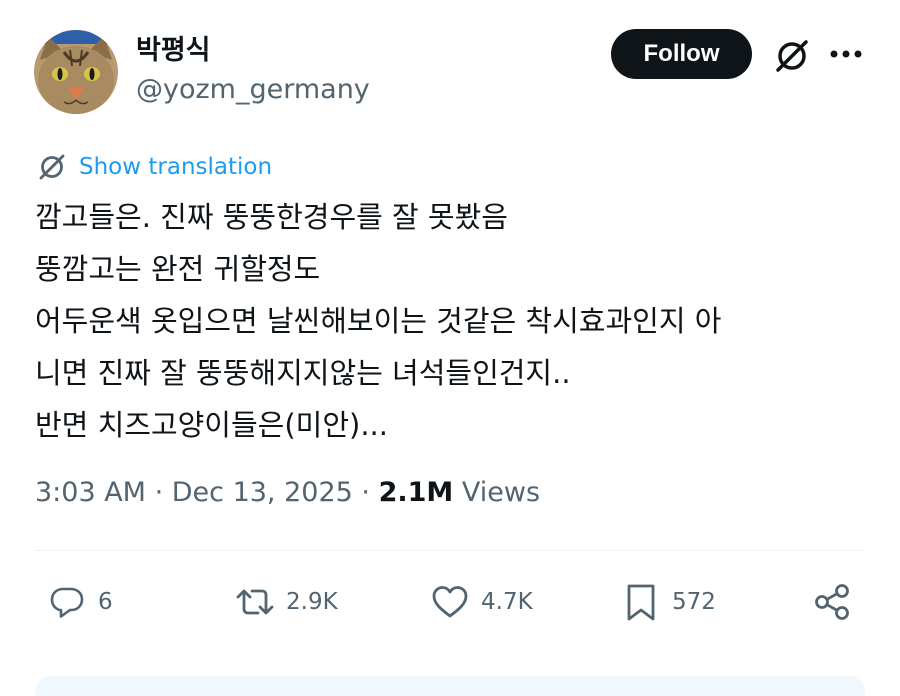 The width and height of the screenshot is (900, 696). Describe the element at coordinates (173, 47) in the screenshot. I see `display-name: 박평식` at that location.